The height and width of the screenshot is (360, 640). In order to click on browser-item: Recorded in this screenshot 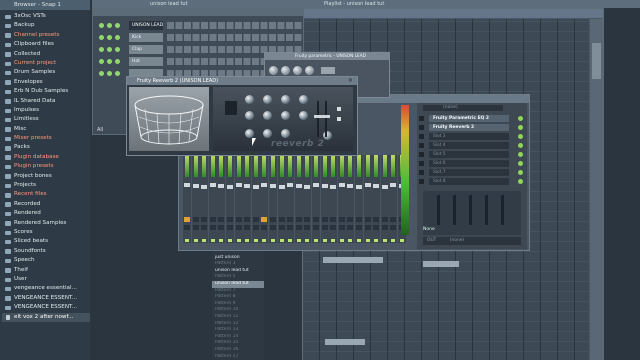, I will do `click(46, 204)`.